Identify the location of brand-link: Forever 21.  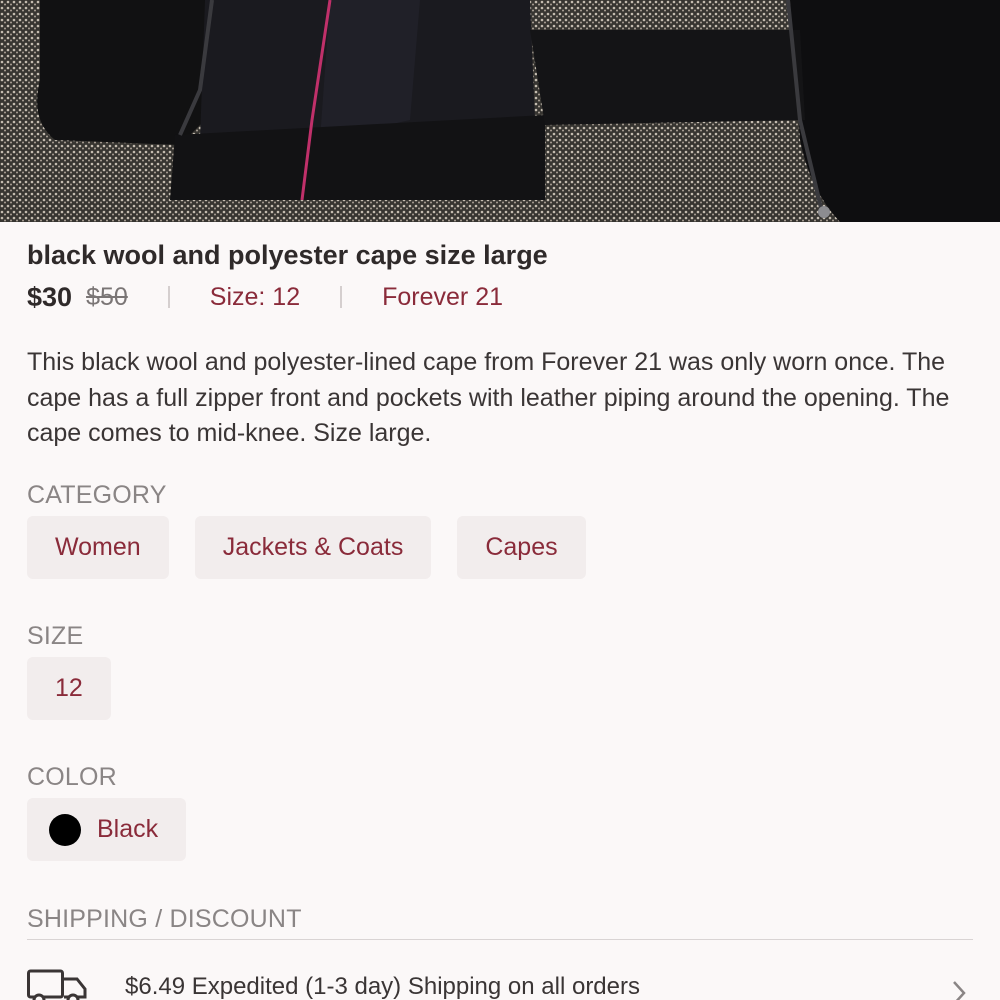
(442, 297).